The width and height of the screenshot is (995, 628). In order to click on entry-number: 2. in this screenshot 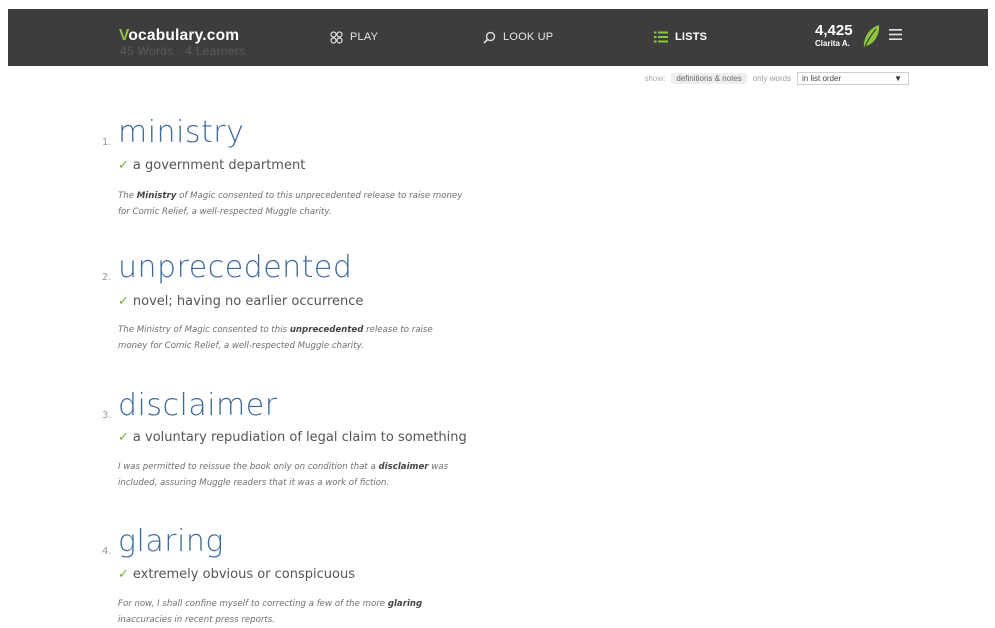, I will do `click(107, 277)`.